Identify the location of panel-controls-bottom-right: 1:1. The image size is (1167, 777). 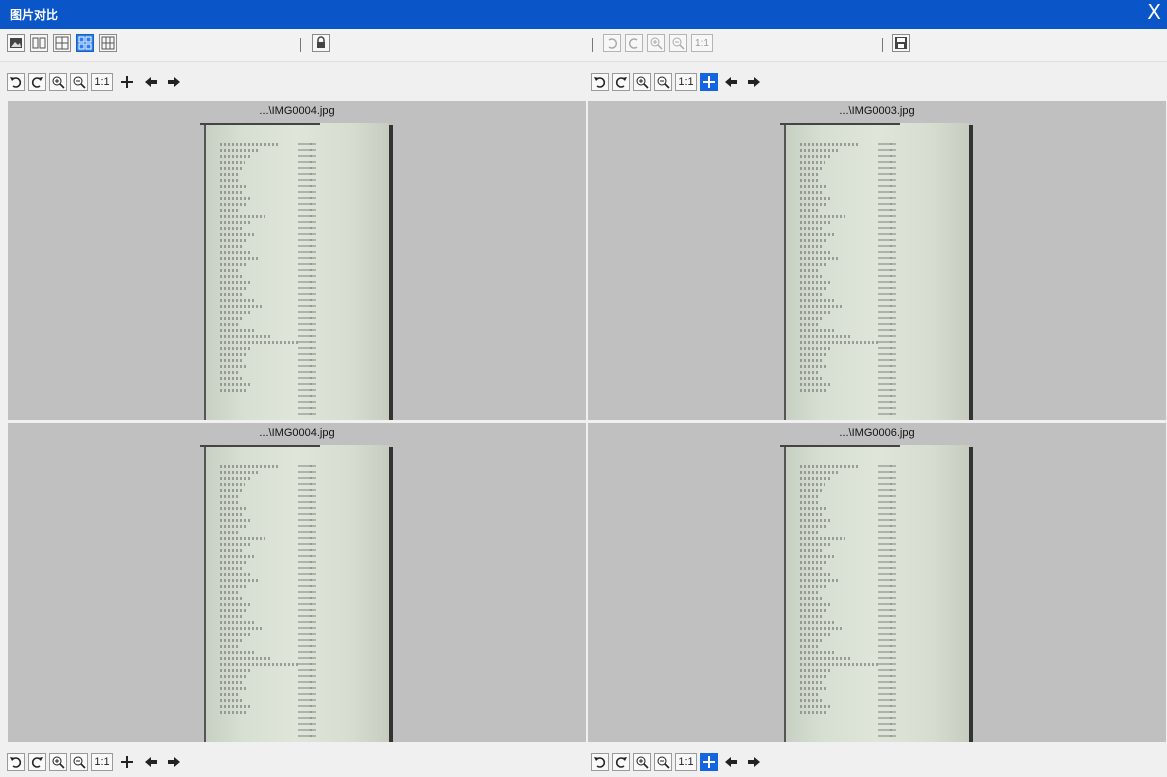
(677, 762).